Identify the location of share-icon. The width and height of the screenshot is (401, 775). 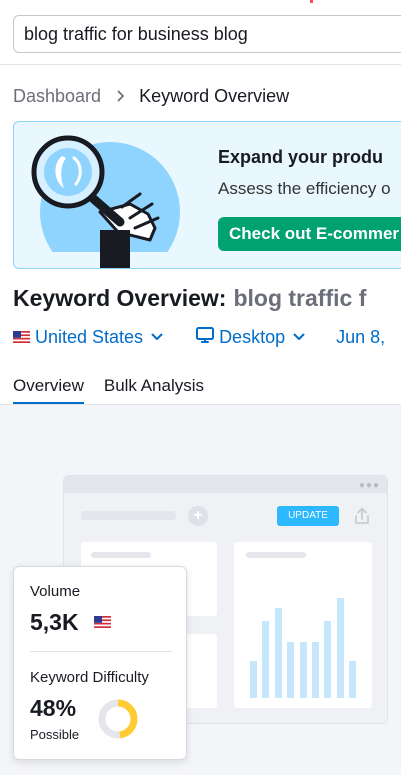
(362, 518).